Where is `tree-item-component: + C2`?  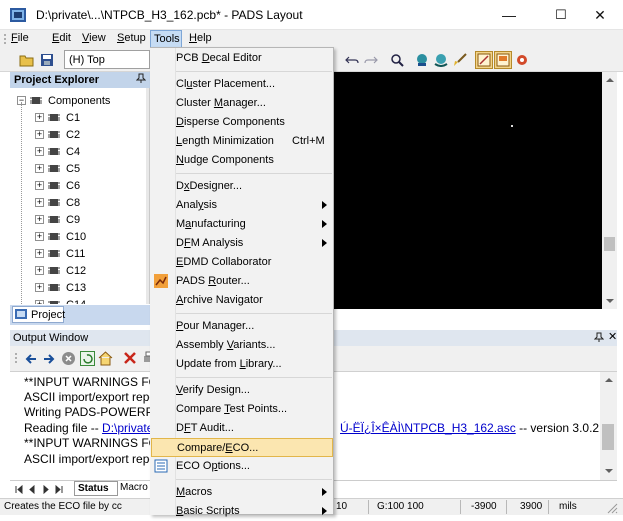
tree-item-component: + C2 is located at coordinates (79, 134).